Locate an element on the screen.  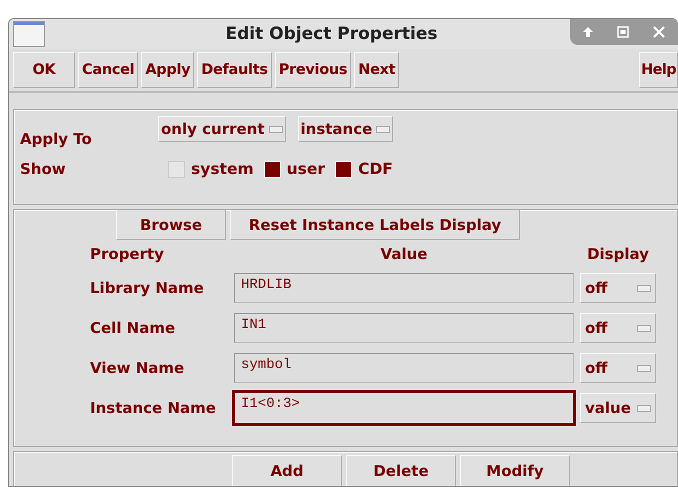
toolbar-button: OK is located at coordinates (44, 70).